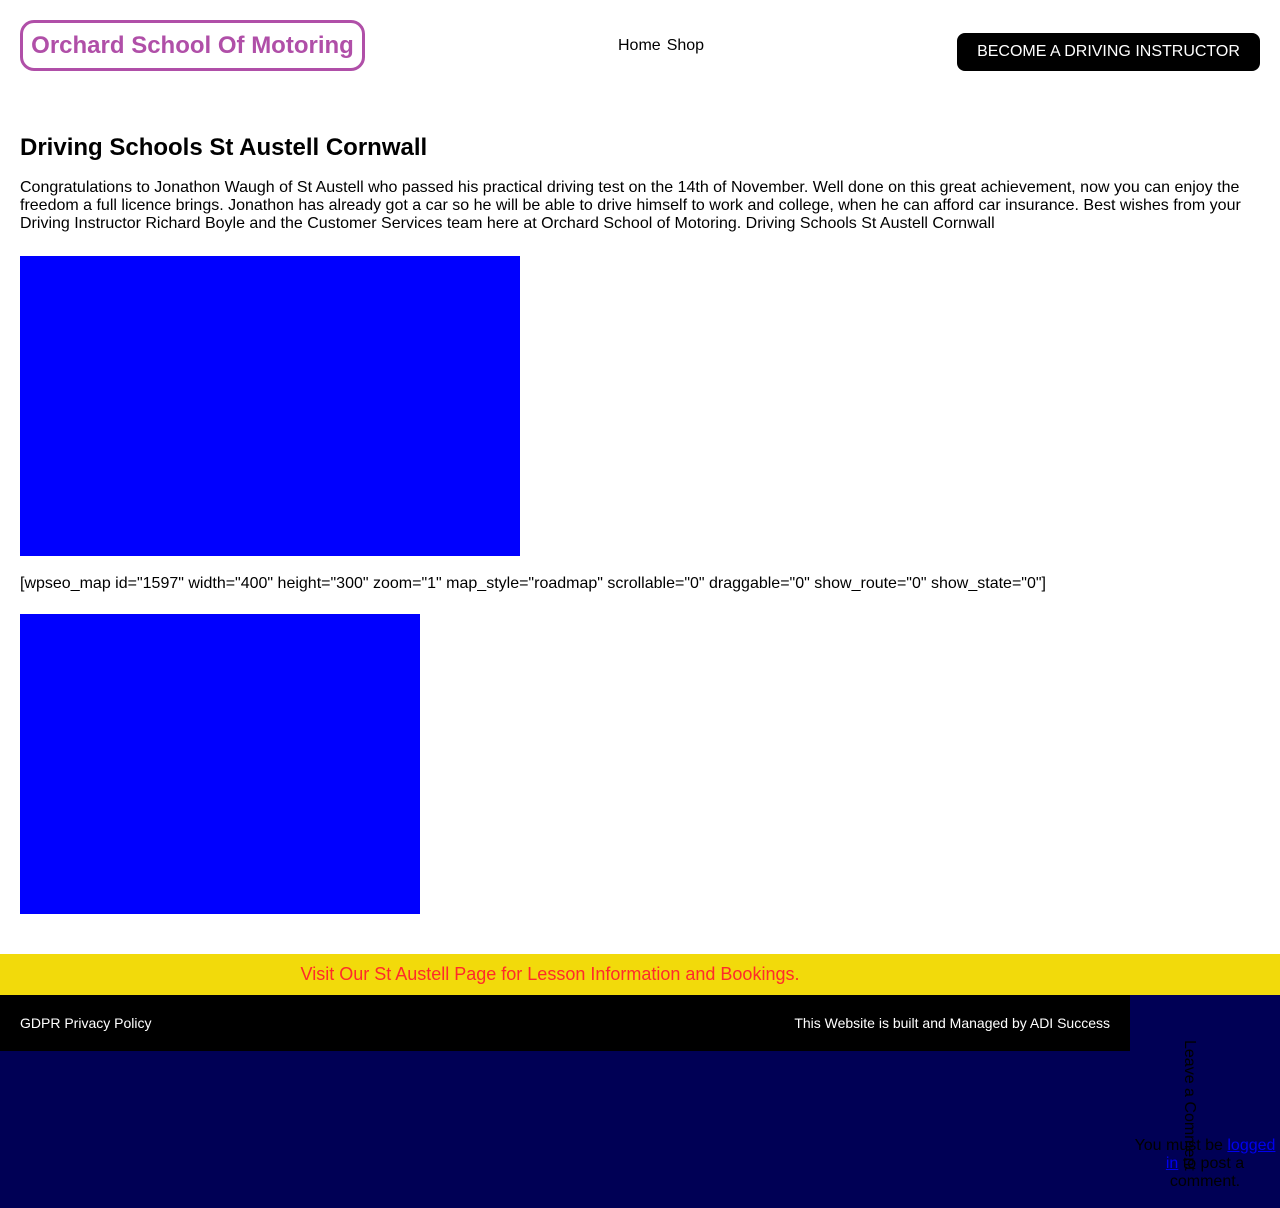 This screenshot has width=1280, height=1208. What do you see at coordinates (224, 147) in the screenshot?
I see `page-title: Driving Schools St Austell Cornwall` at bounding box center [224, 147].